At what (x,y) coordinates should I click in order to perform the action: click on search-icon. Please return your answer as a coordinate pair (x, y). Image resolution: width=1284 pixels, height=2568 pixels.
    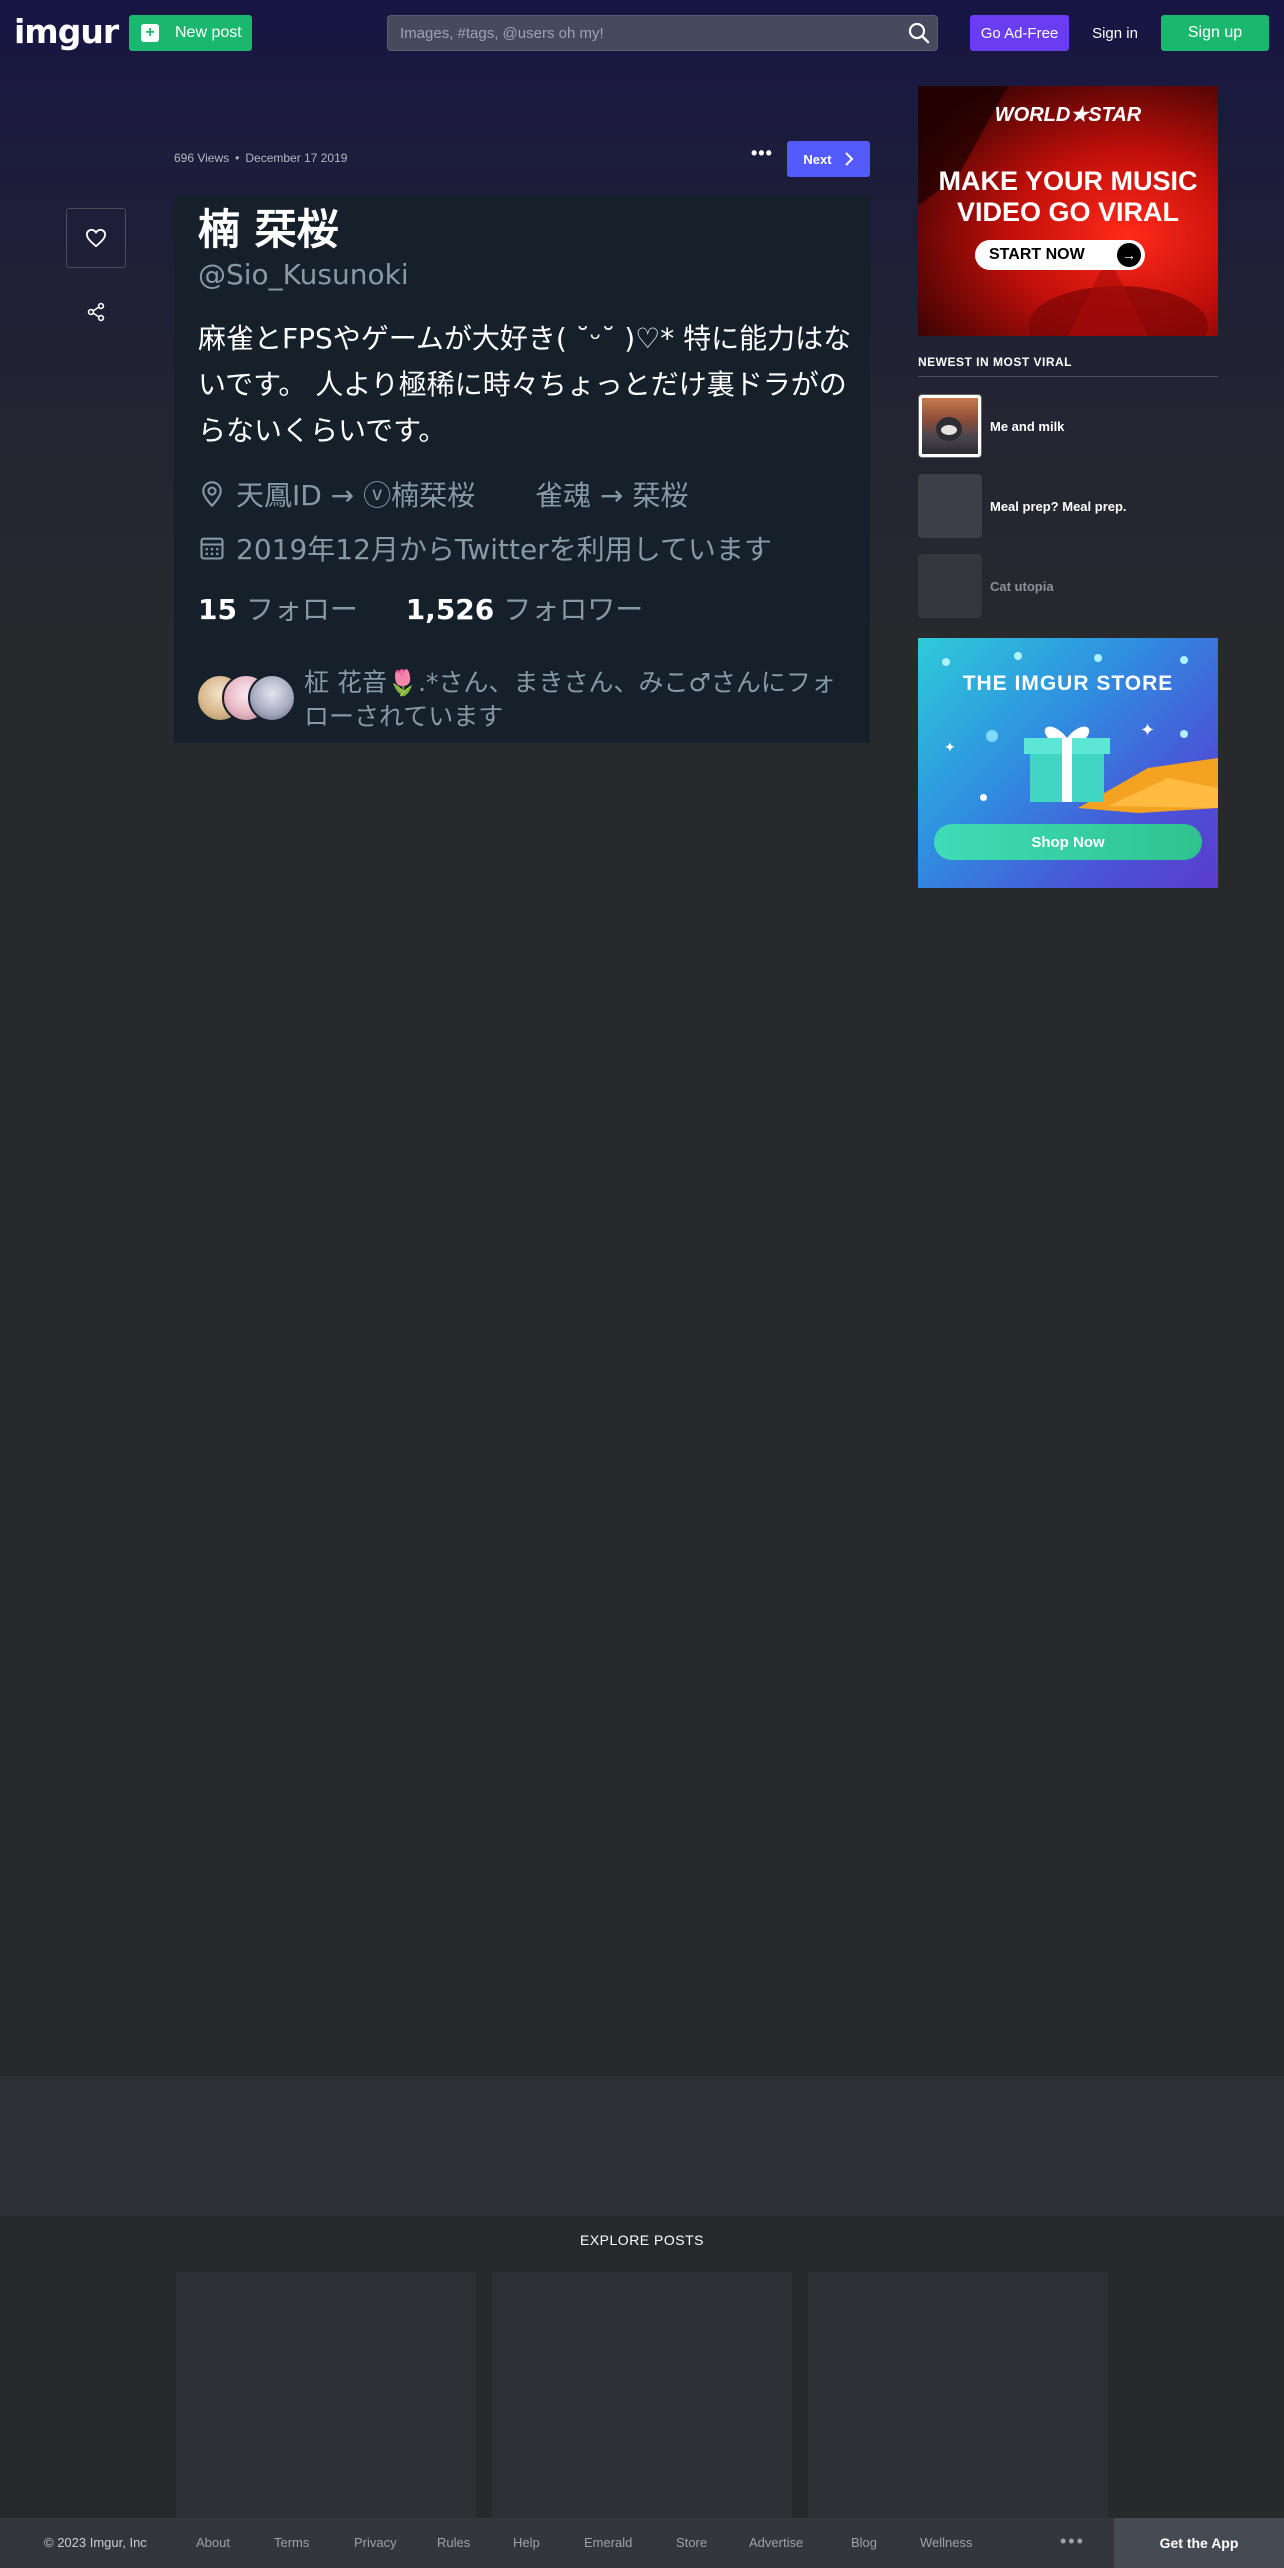
    Looking at the image, I should click on (919, 33).